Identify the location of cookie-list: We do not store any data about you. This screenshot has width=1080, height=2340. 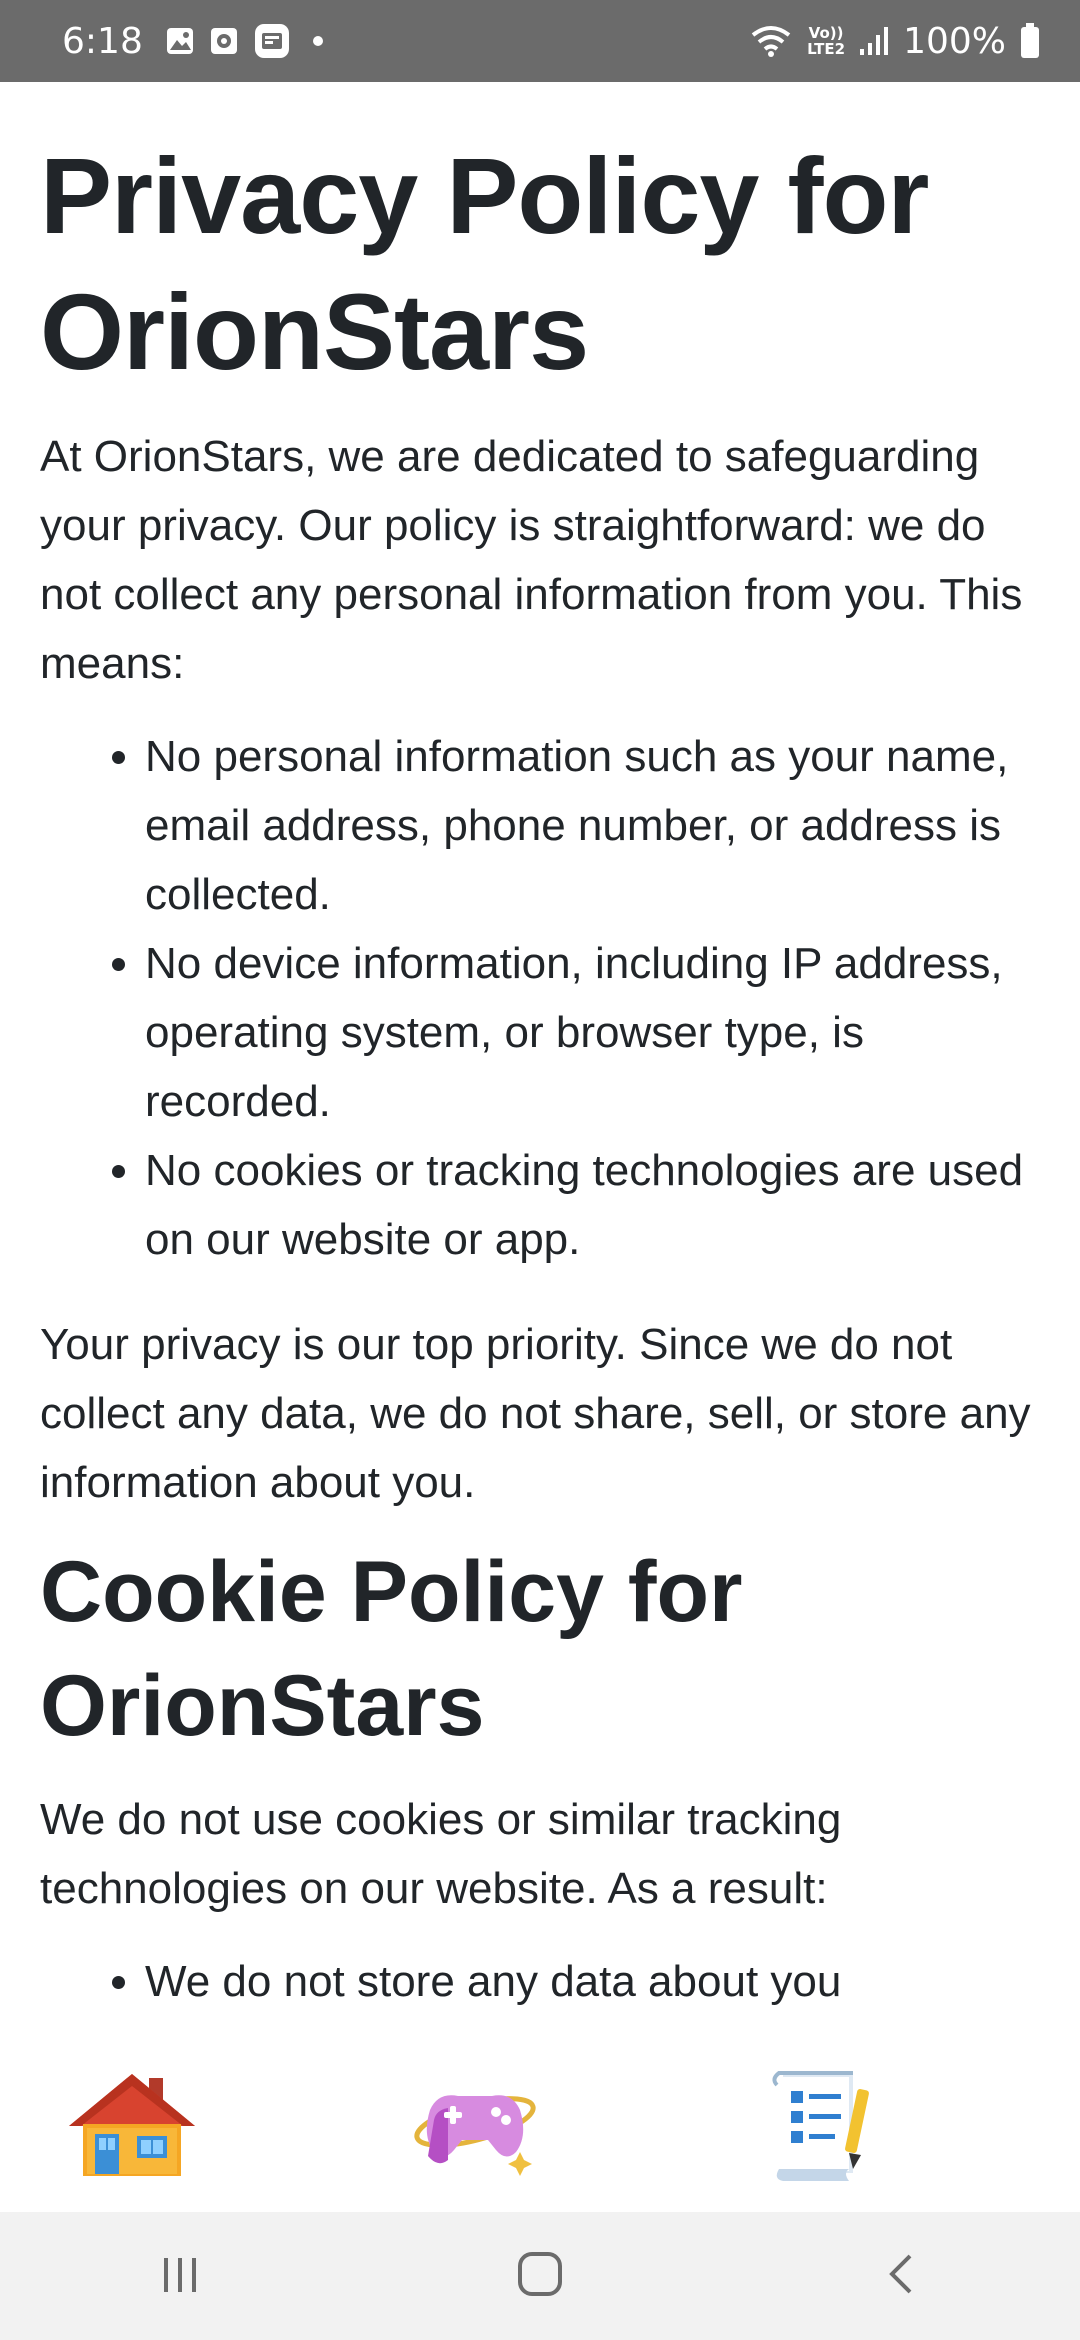
(540, 1981).